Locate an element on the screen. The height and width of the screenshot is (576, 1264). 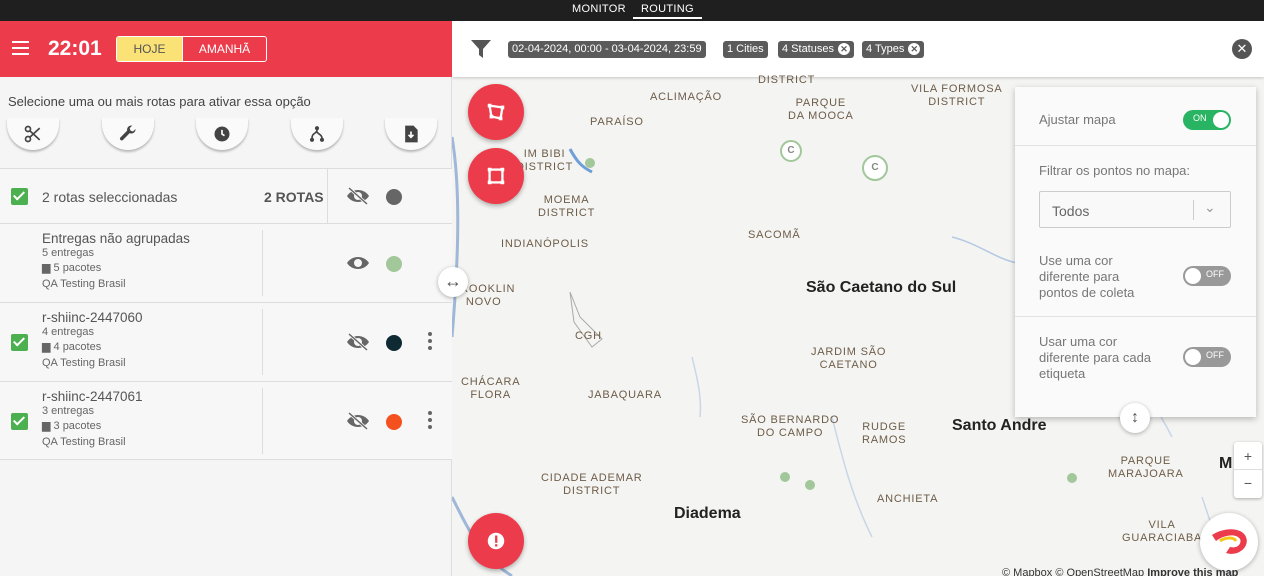
label-color-toggle: OFF is located at coordinates (1207, 357).